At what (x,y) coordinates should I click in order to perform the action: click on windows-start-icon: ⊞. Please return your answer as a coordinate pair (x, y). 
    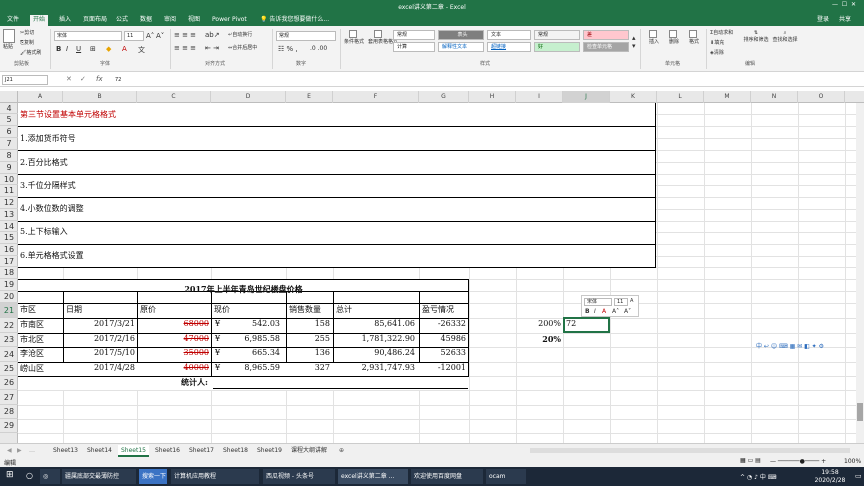
    Looking at the image, I should click on (10, 475).